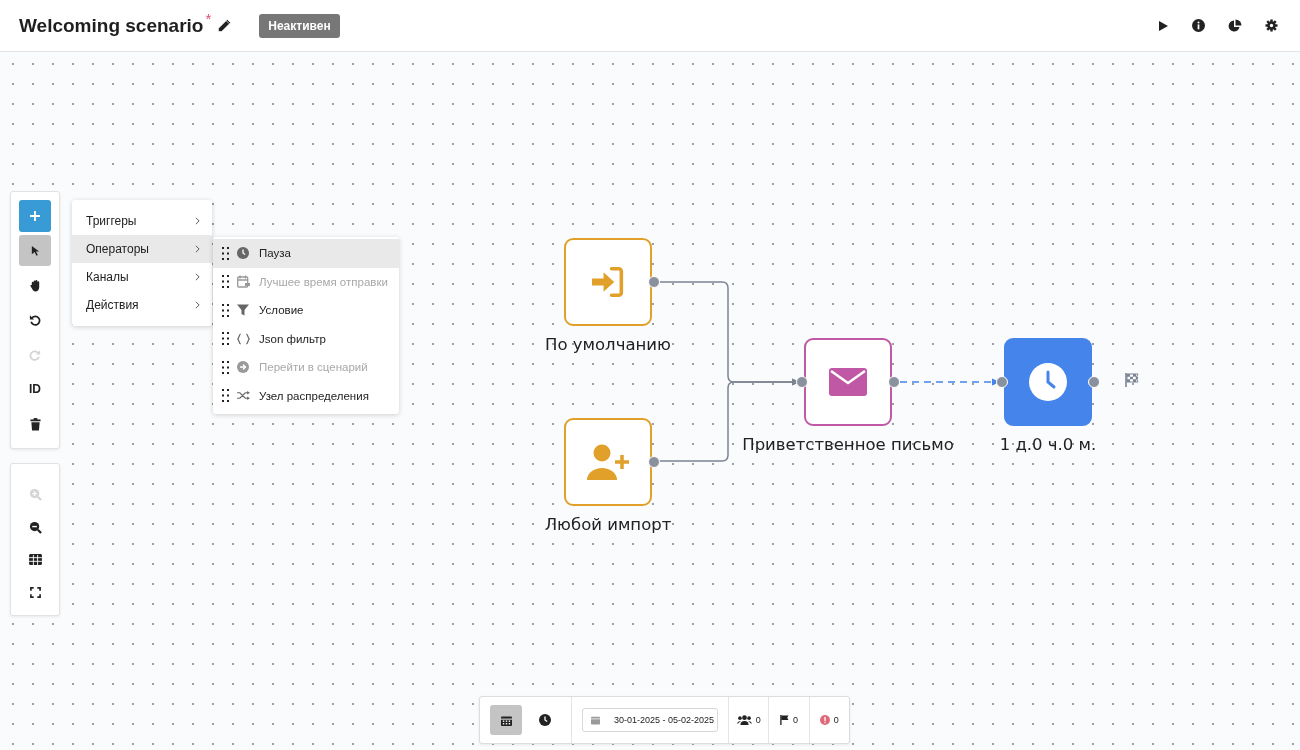 The width and height of the screenshot is (1300, 750). Describe the element at coordinates (35, 285) in the screenshot. I see `hand-icon` at that location.